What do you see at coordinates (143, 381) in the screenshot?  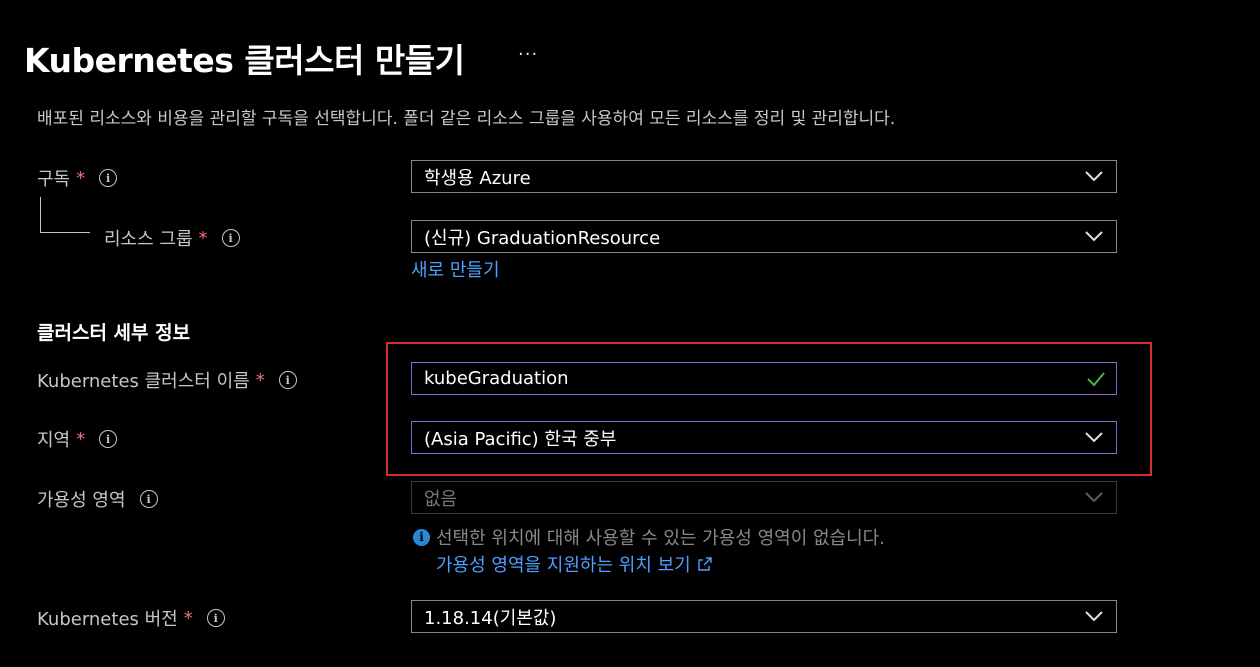 I see `cluster-name-label: Kubernetes 클러스터 이름` at bounding box center [143, 381].